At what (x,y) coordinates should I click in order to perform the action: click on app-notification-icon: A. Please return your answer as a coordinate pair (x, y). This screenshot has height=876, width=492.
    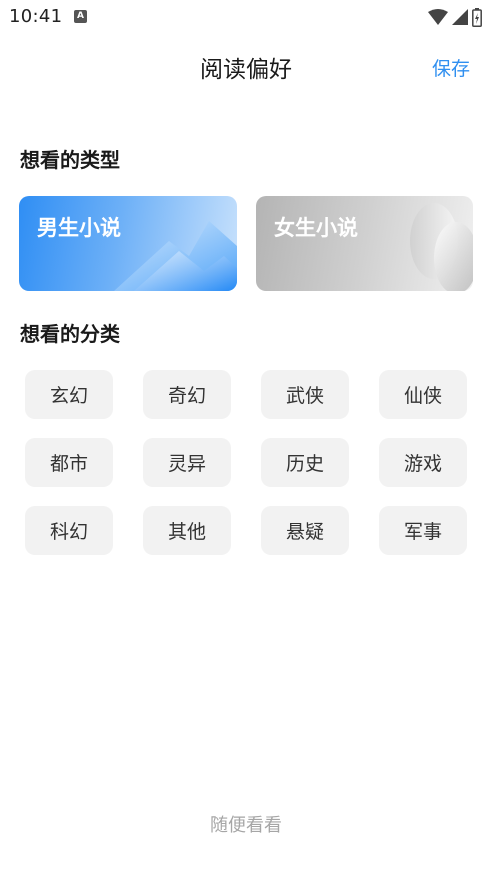
    Looking at the image, I should click on (80, 16).